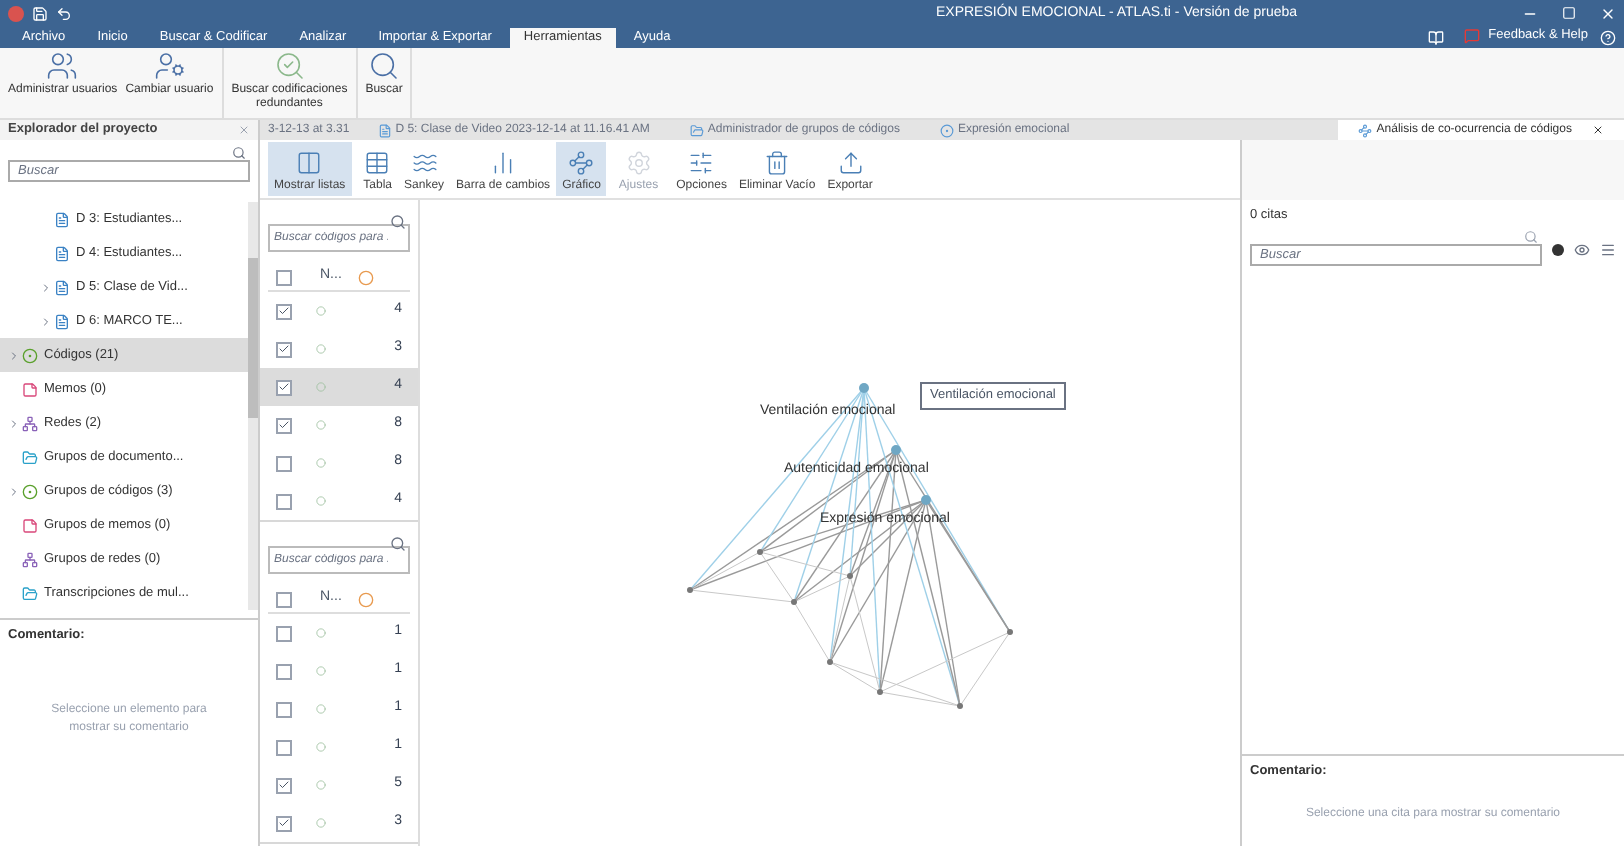 Image resolution: width=1624 pixels, height=846 pixels. What do you see at coordinates (309, 163) in the screenshot?
I see `columns-icon` at bounding box center [309, 163].